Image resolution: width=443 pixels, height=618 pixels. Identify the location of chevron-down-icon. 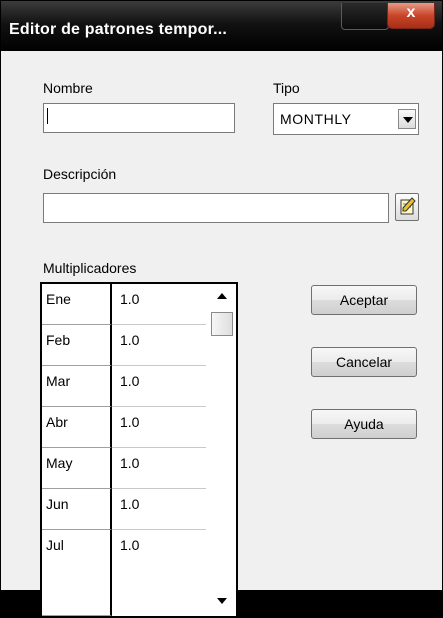
(407, 119).